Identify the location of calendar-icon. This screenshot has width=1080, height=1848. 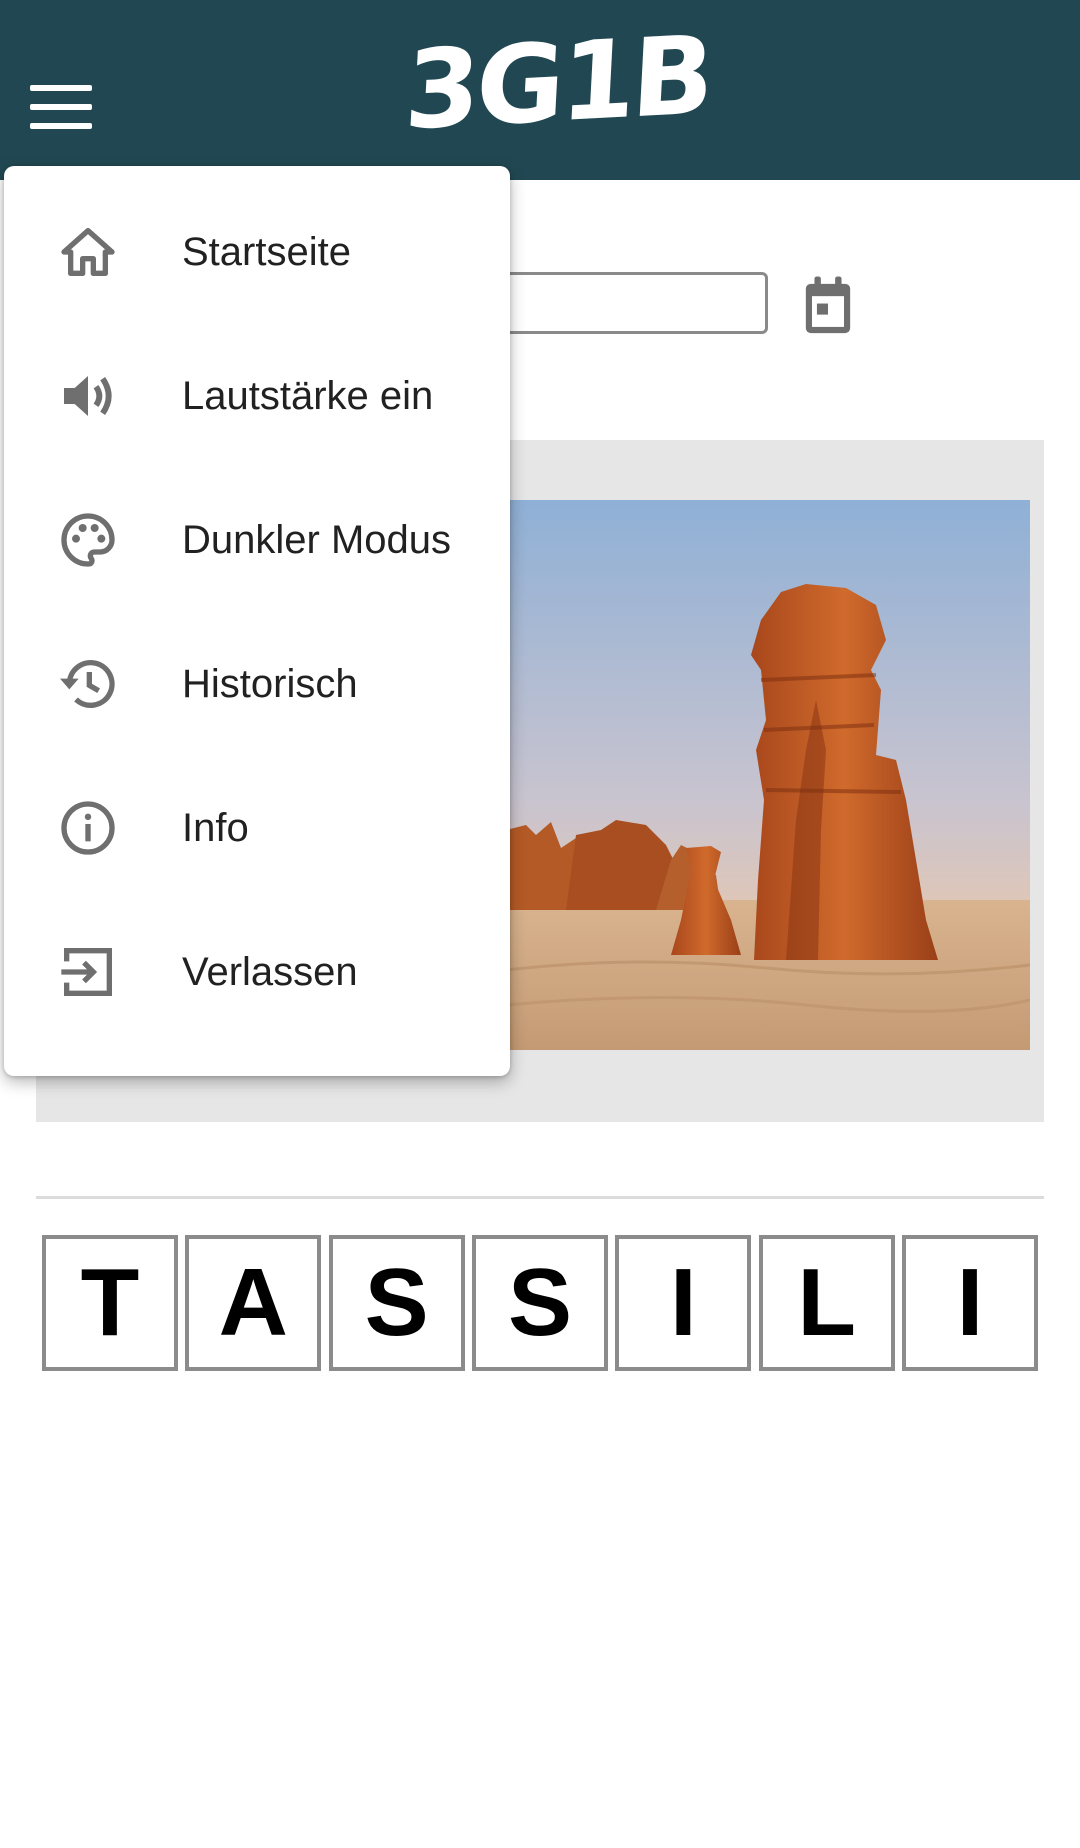
(828, 306).